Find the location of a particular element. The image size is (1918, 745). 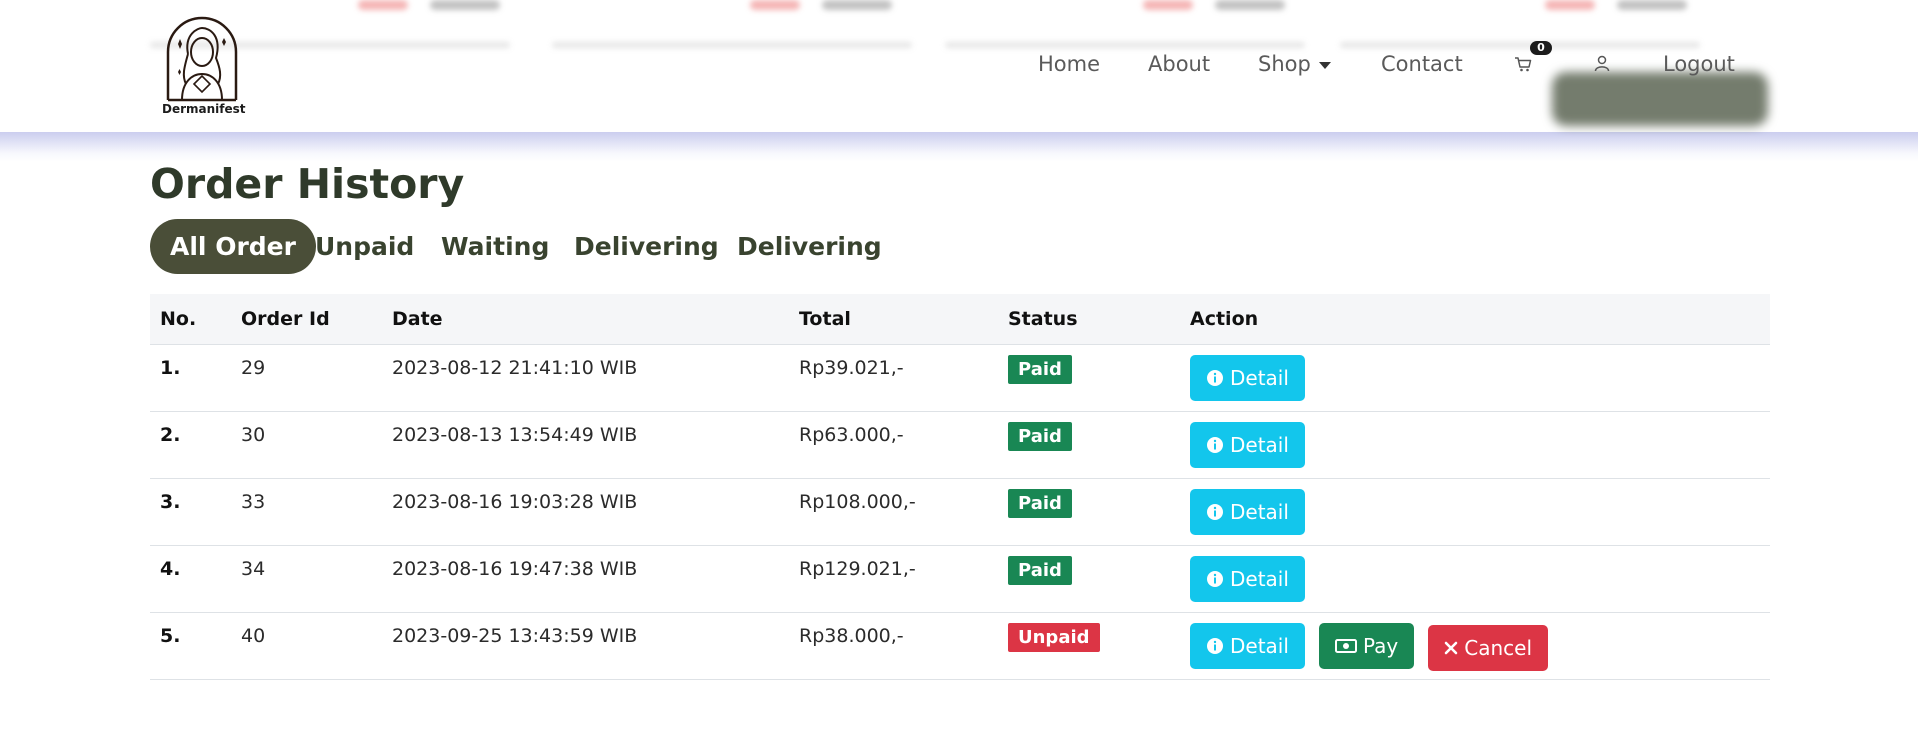

order-date: 2023-08-12 21:41:10 WIB is located at coordinates (585, 378).